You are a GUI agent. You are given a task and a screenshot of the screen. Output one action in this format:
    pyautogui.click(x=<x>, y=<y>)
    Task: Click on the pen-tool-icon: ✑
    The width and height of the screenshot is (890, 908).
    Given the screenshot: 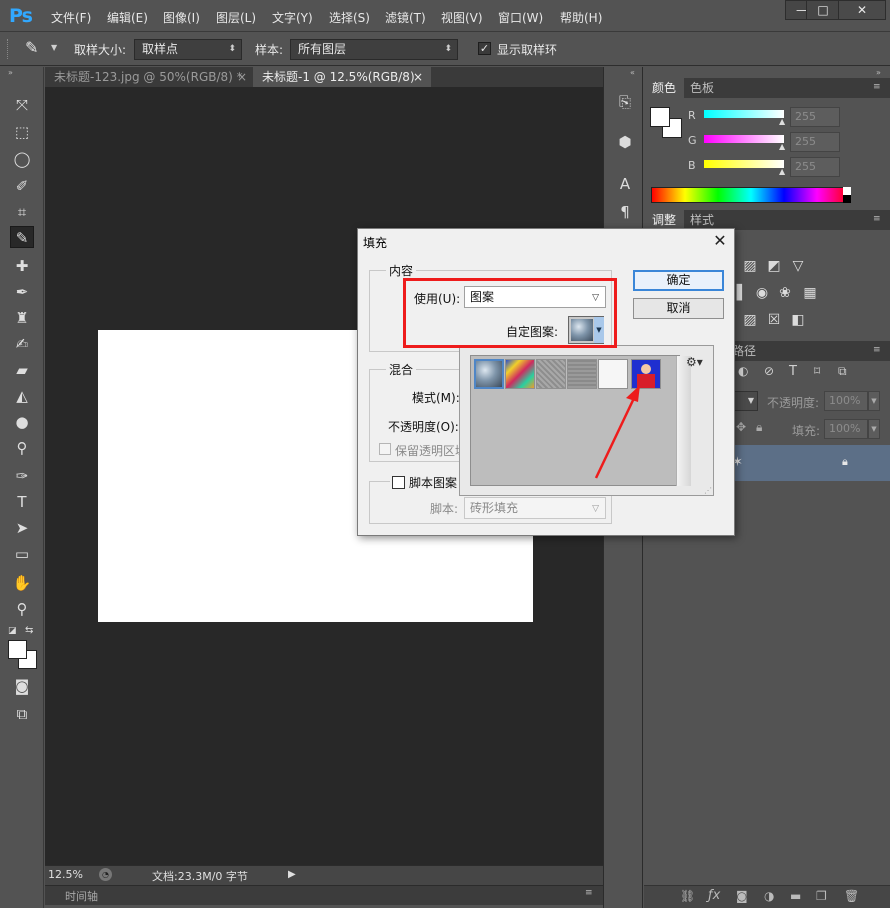 What is the action you would take?
    pyautogui.click(x=22, y=476)
    